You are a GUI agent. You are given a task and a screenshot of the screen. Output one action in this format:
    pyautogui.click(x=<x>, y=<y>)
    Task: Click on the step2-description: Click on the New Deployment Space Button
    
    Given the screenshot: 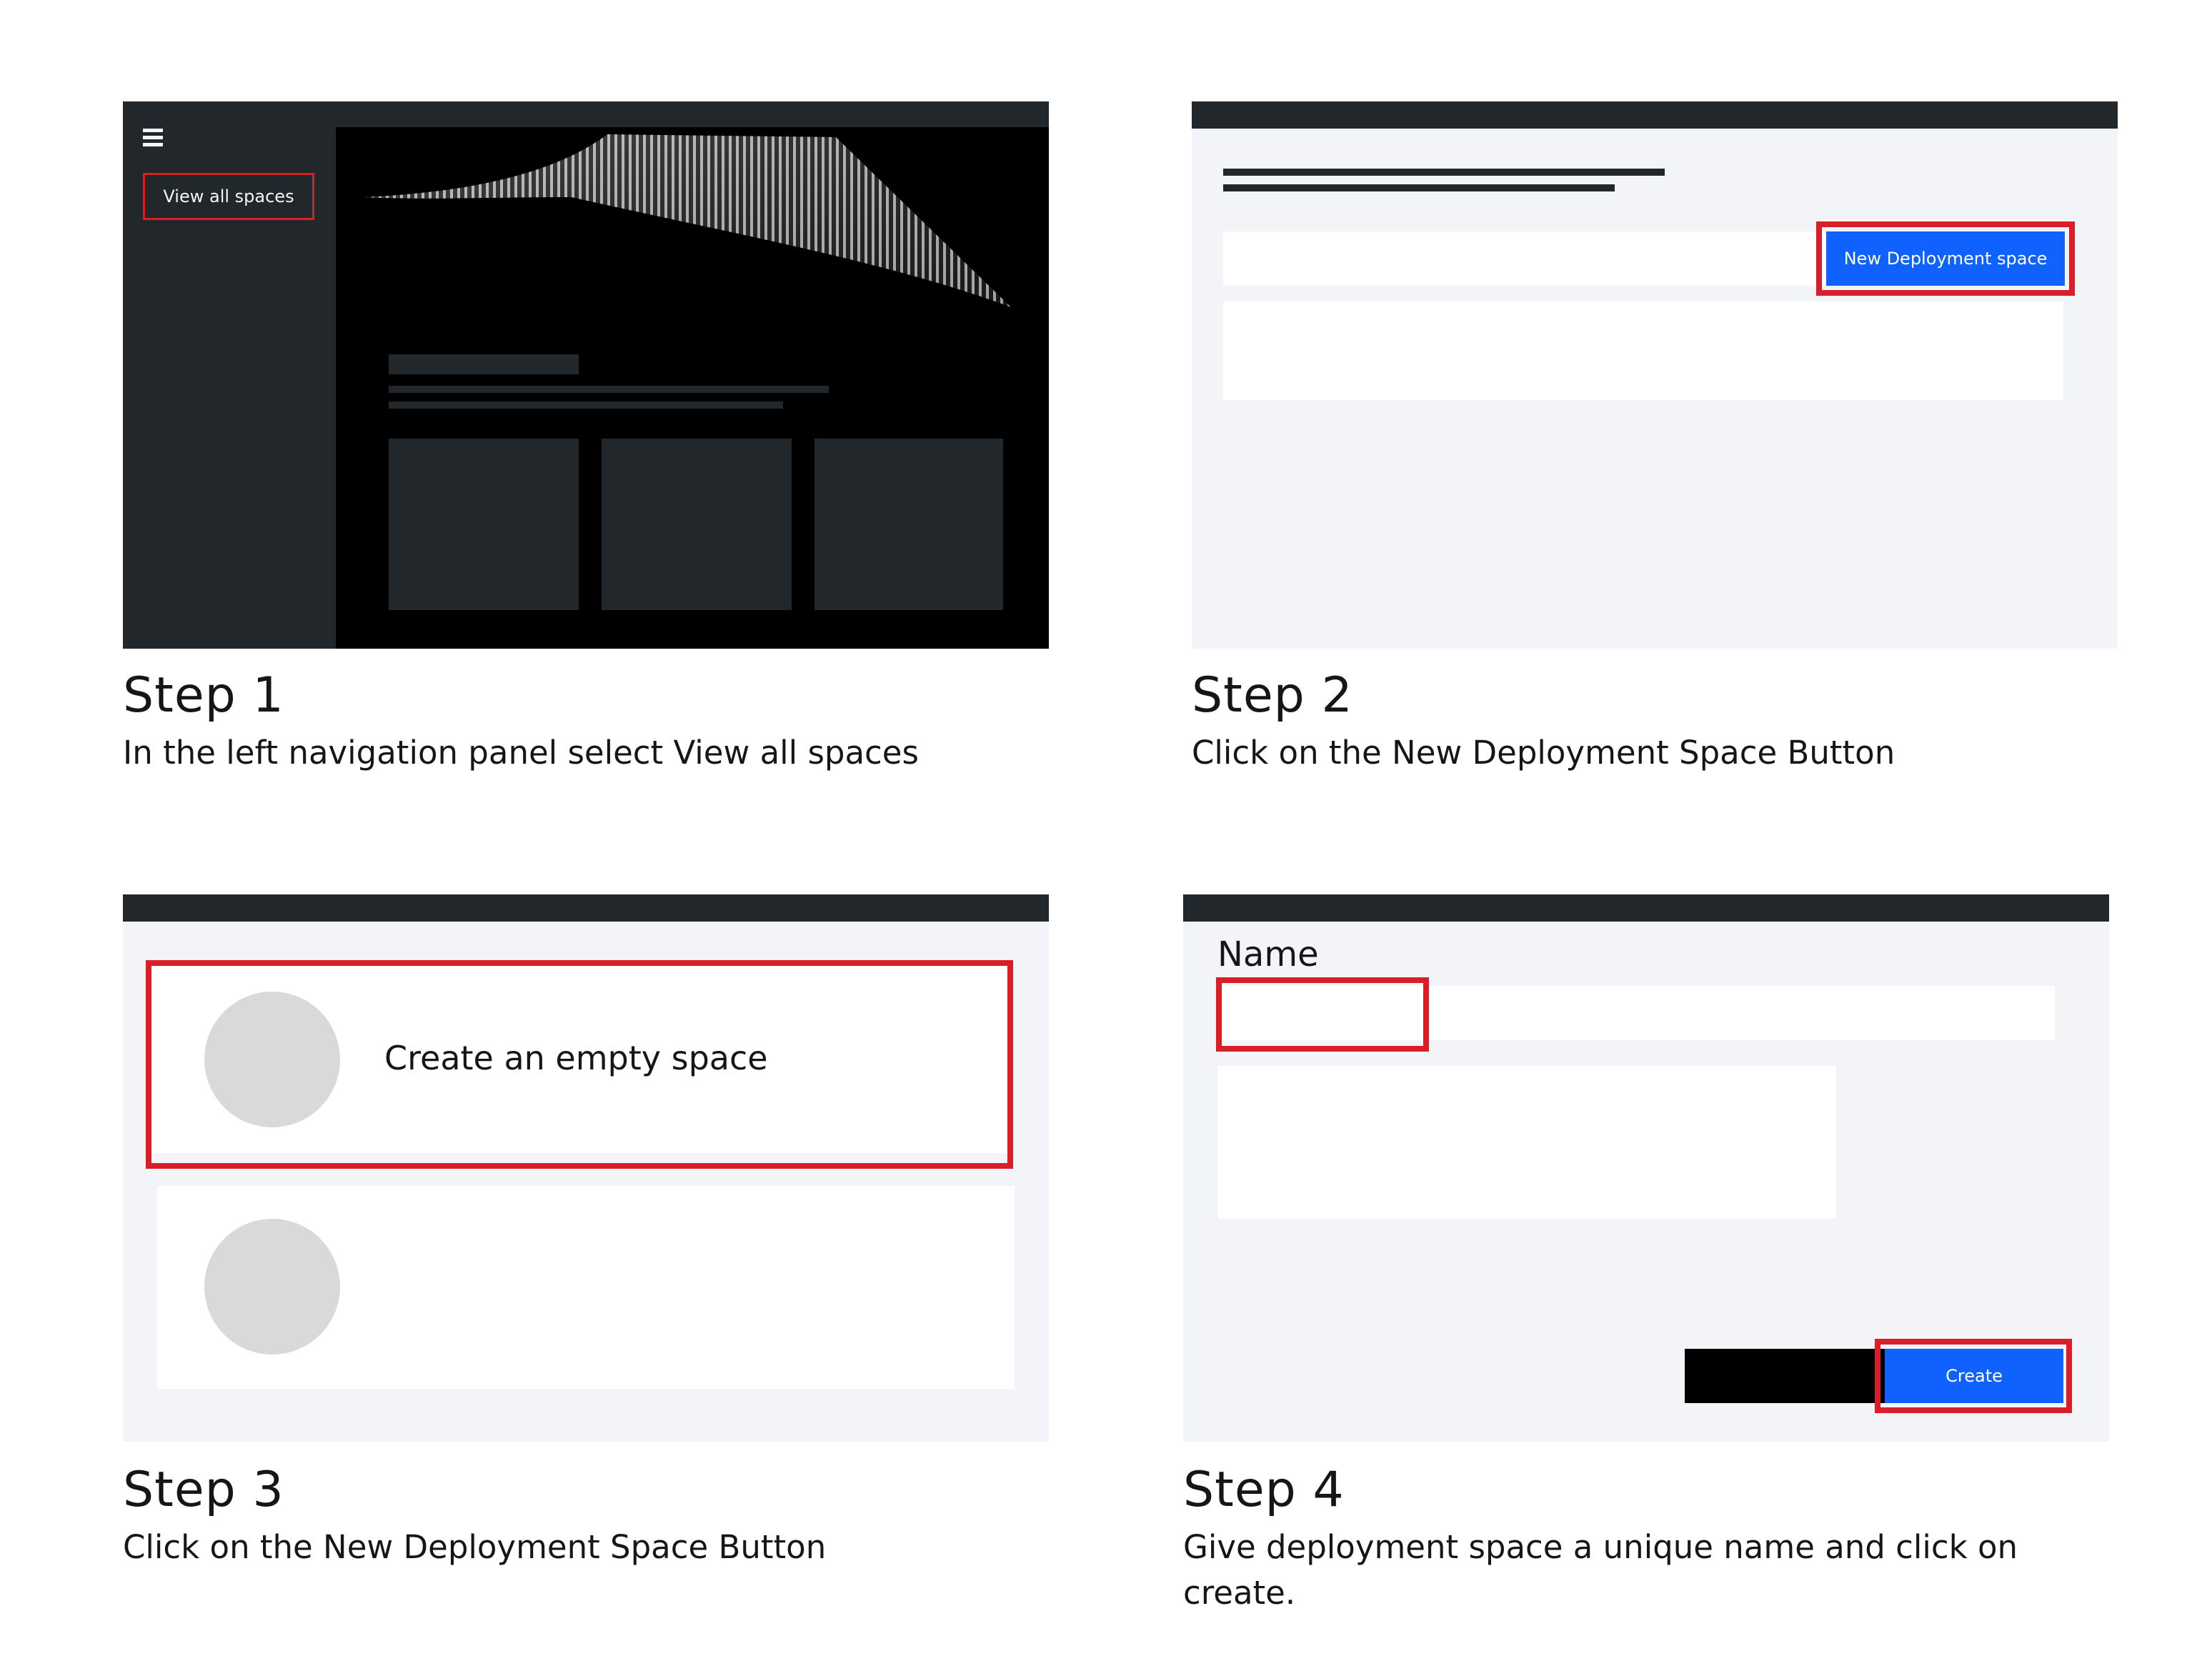 What is the action you would take?
    pyautogui.click(x=1543, y=753)
    